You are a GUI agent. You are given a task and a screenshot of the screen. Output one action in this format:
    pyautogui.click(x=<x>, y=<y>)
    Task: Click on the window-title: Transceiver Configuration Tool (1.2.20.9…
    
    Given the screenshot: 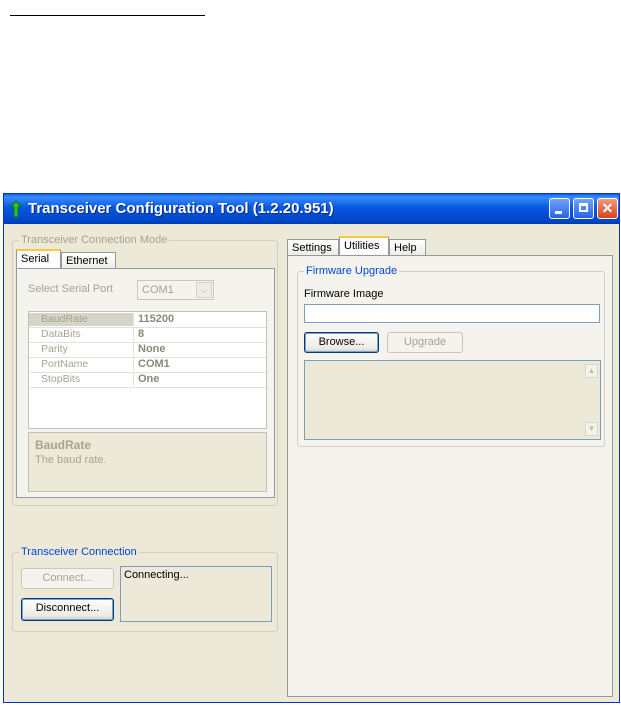 What is the action you would take?
    pyautogui.click(x=181, y=208)
    